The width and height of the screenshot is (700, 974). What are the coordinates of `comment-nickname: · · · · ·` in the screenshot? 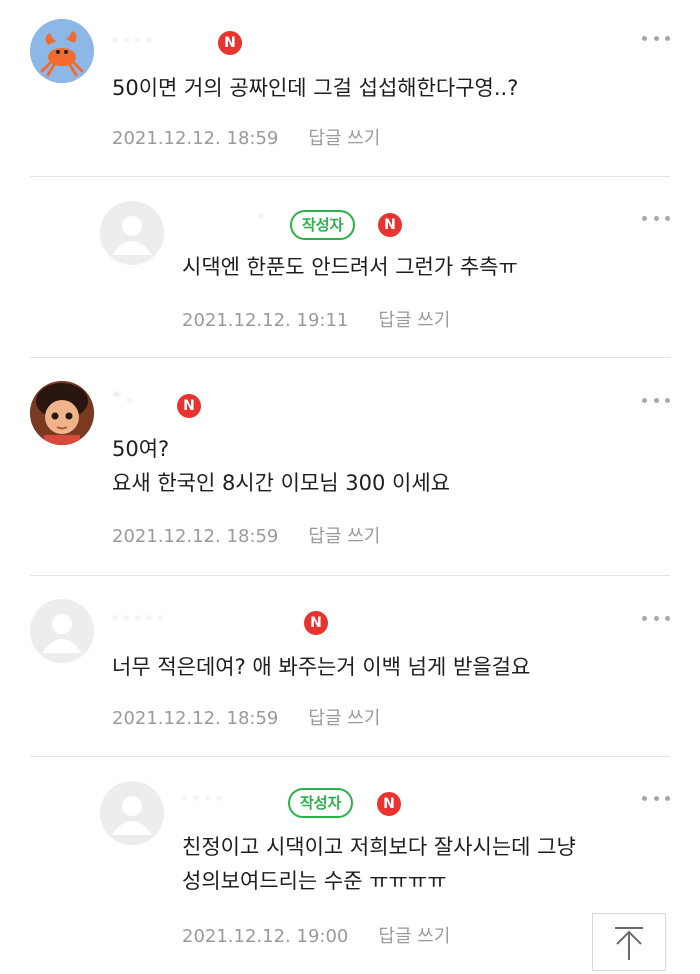 It's located at (138, 618).